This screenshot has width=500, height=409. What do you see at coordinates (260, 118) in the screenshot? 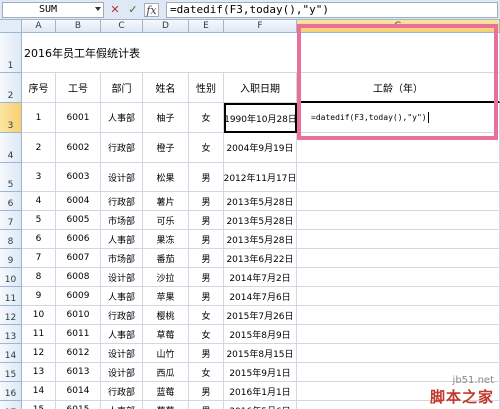
I see `cell-hire-date: 1990年10月28日` at bounding box center [260, 118].